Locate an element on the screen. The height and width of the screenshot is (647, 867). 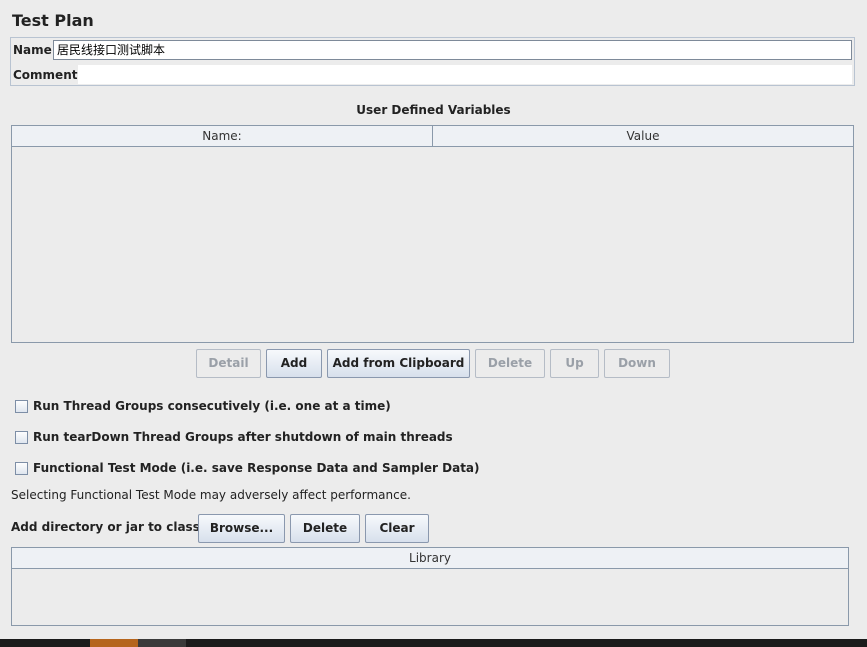
add-from-clipboard-button: Add from Clipboard is located at coordinates (398, 363).